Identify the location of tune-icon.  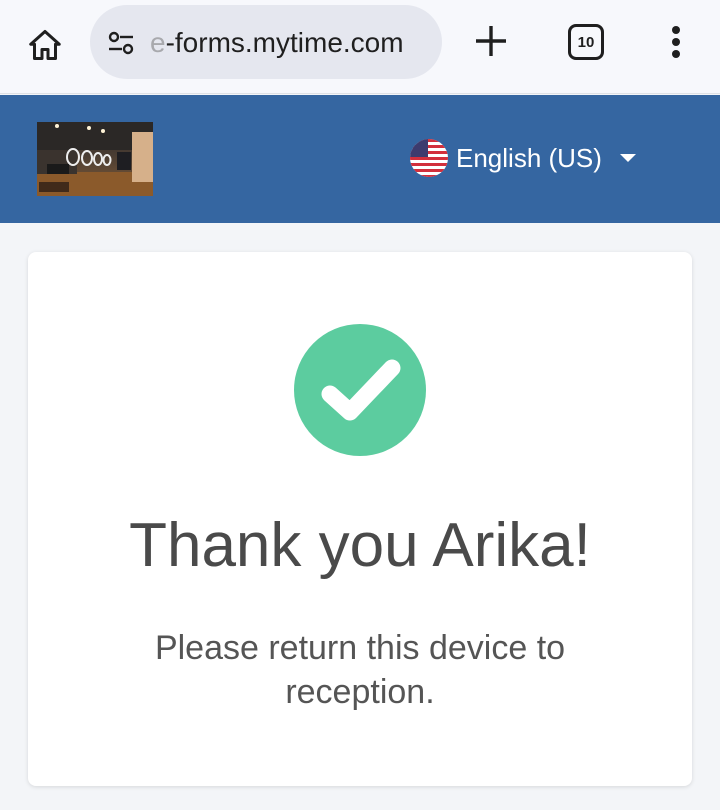
(121, 43).